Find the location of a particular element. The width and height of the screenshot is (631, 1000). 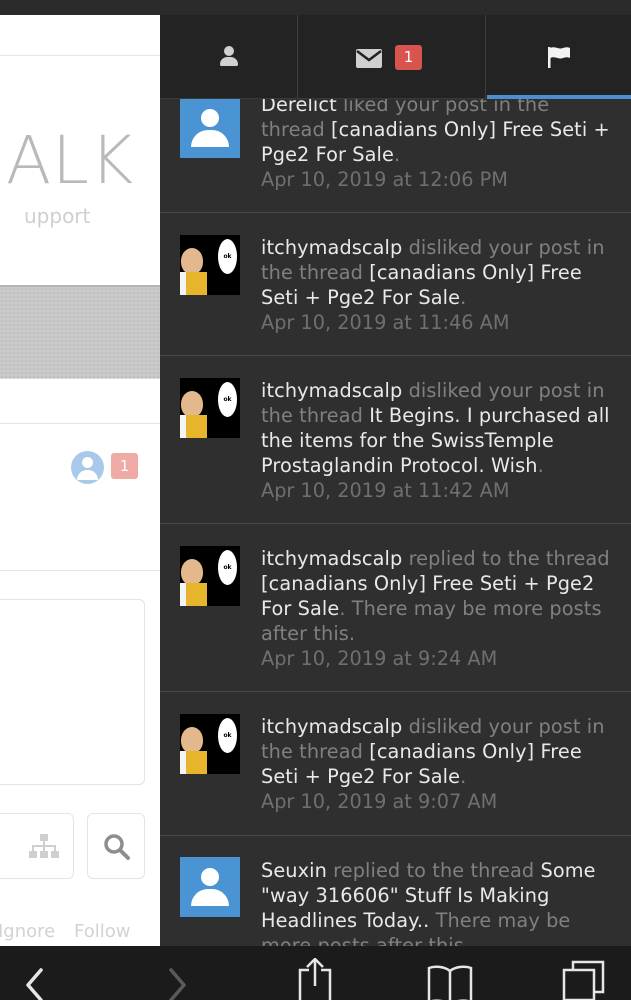

follow-link: Follow is located at coordinates (102, 931).